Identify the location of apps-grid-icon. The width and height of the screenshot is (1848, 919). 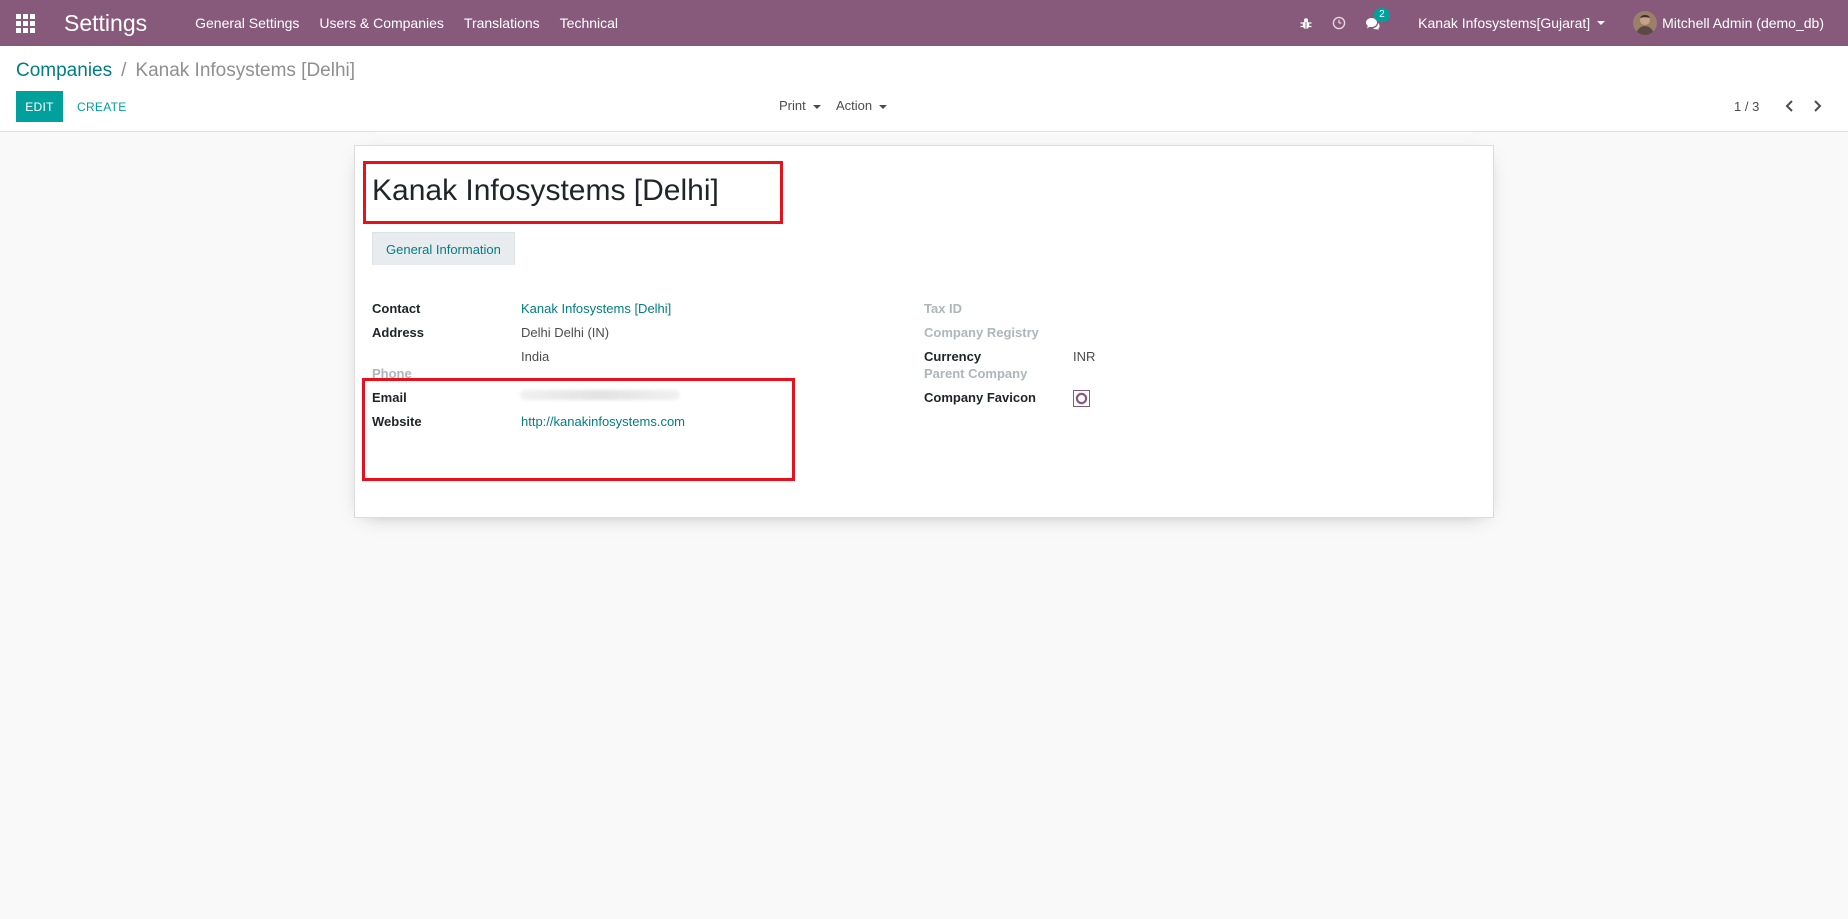
(25, 23).